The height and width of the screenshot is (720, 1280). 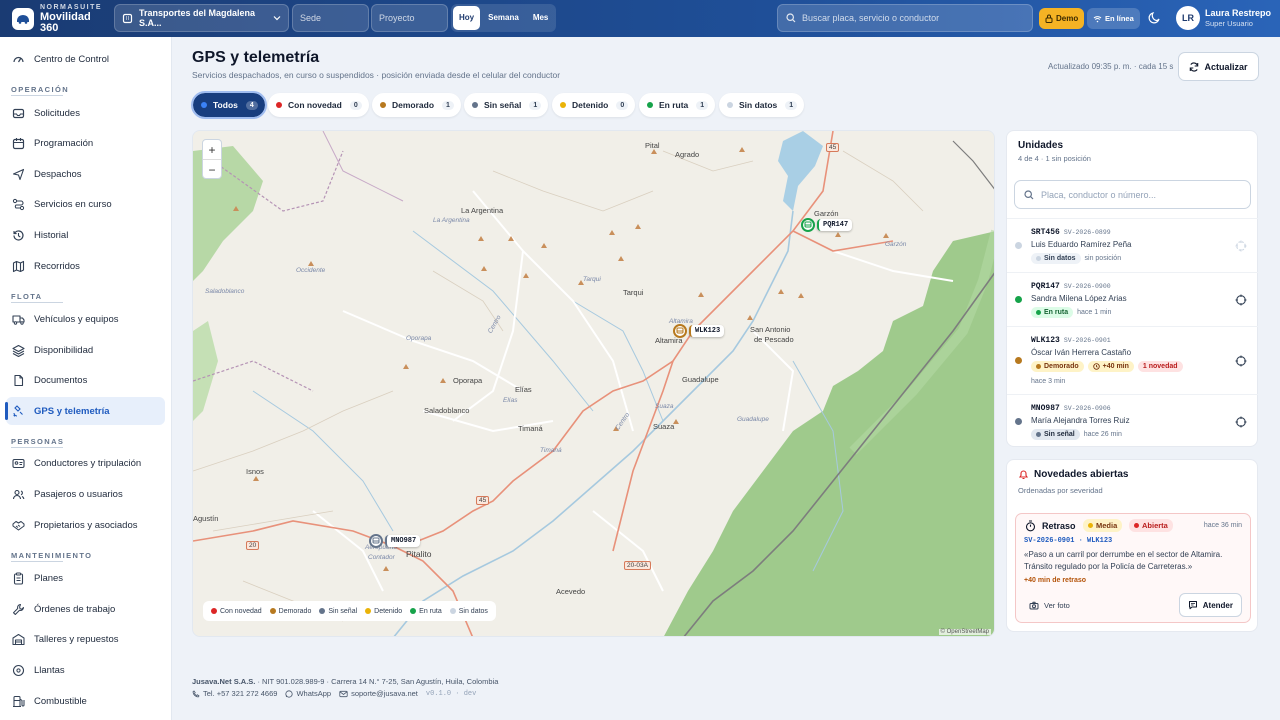 I want to click on sidebar-item-label: Pasajeros o usuarios, so click(x=78, y=494).